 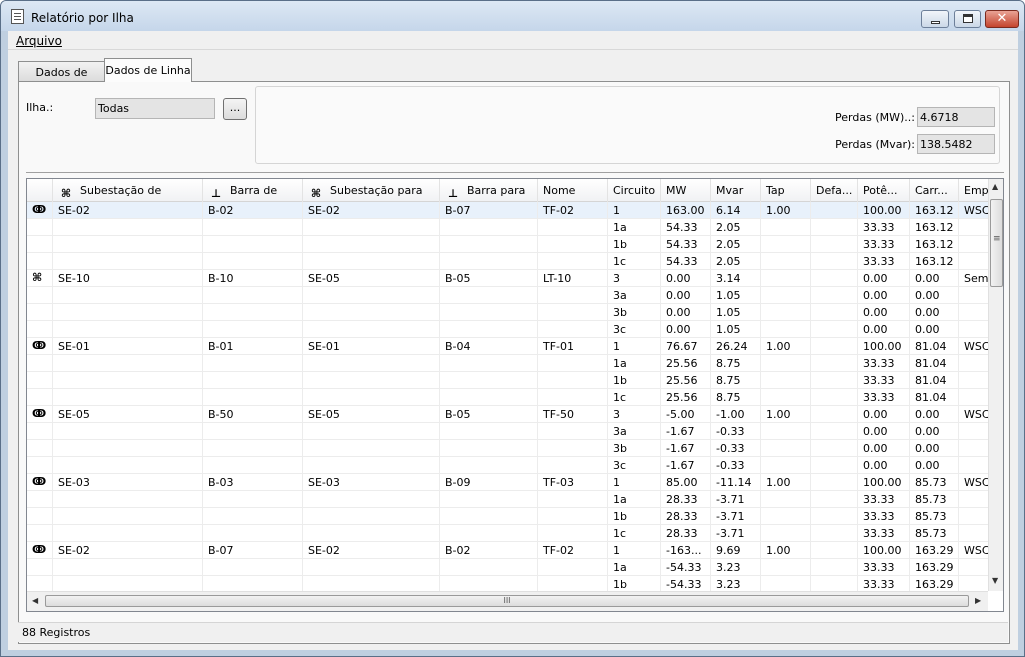 What do you see at coordinates (967, 19) in the screenshot?
I see `maximize-button` at bounding box center [967, 19].